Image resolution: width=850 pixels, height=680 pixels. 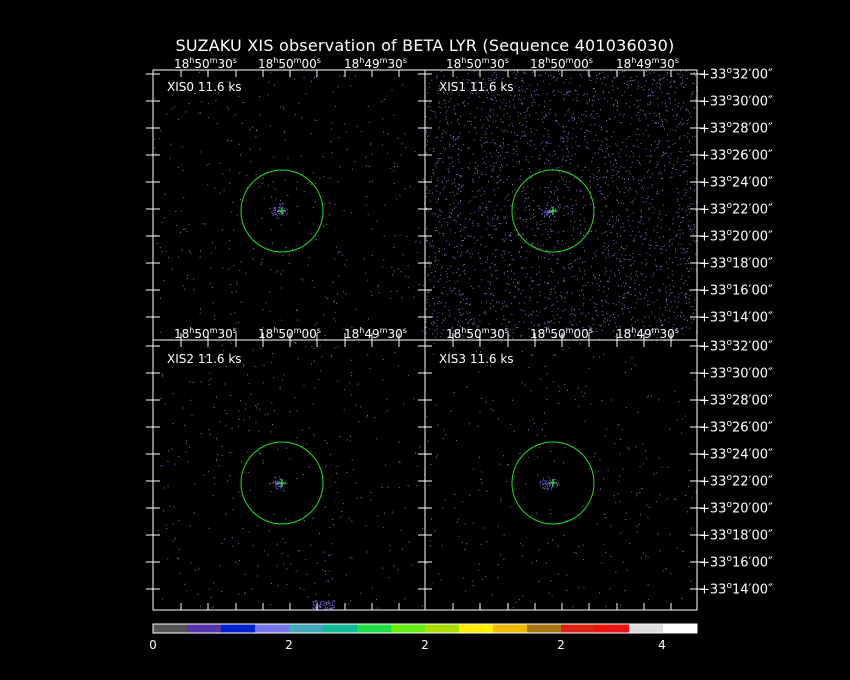 What do you see at coordinates (204, 87) in the screenshot?
I see `panel-label: XIS0 11.6 ks` at bounding box center [204, 87].